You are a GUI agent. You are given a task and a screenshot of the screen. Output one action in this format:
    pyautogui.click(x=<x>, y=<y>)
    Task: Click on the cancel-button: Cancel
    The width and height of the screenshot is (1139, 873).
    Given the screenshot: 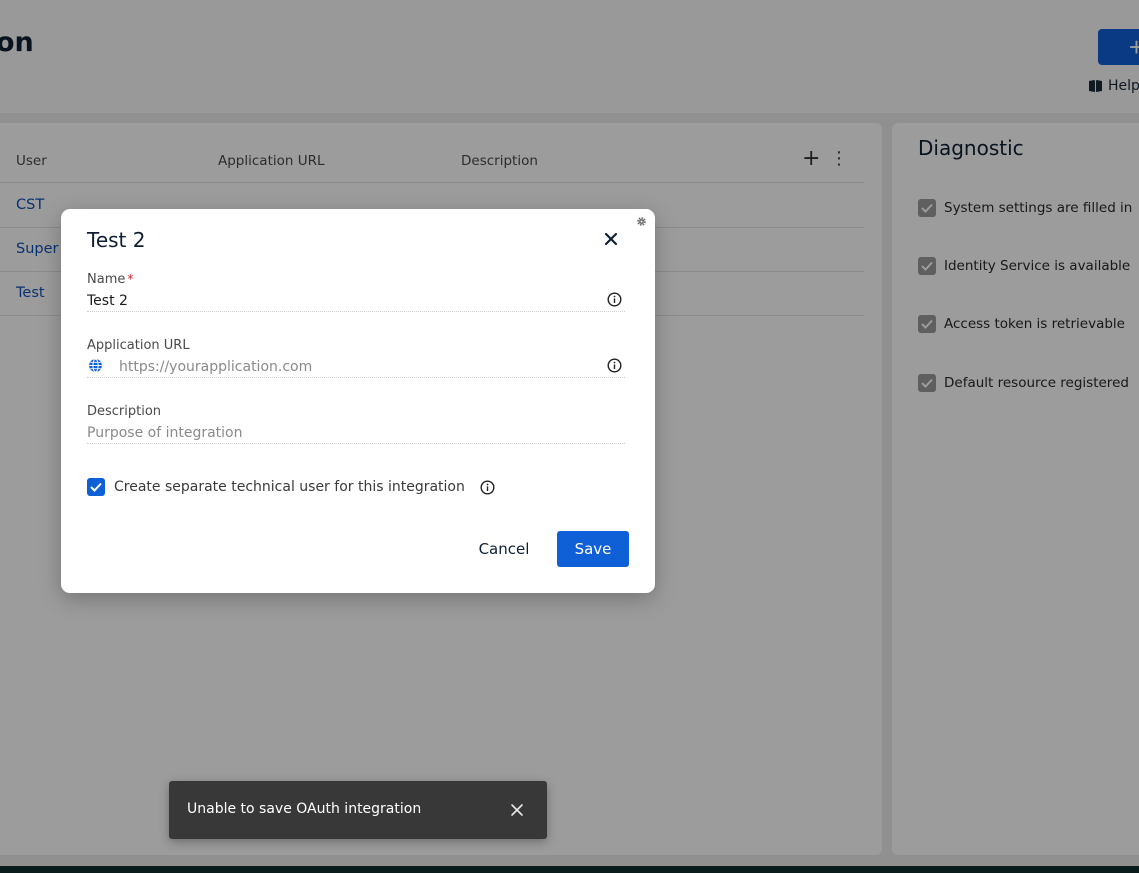 What is the action you would take?
    pyautogui.click(x=504, y=549)
    